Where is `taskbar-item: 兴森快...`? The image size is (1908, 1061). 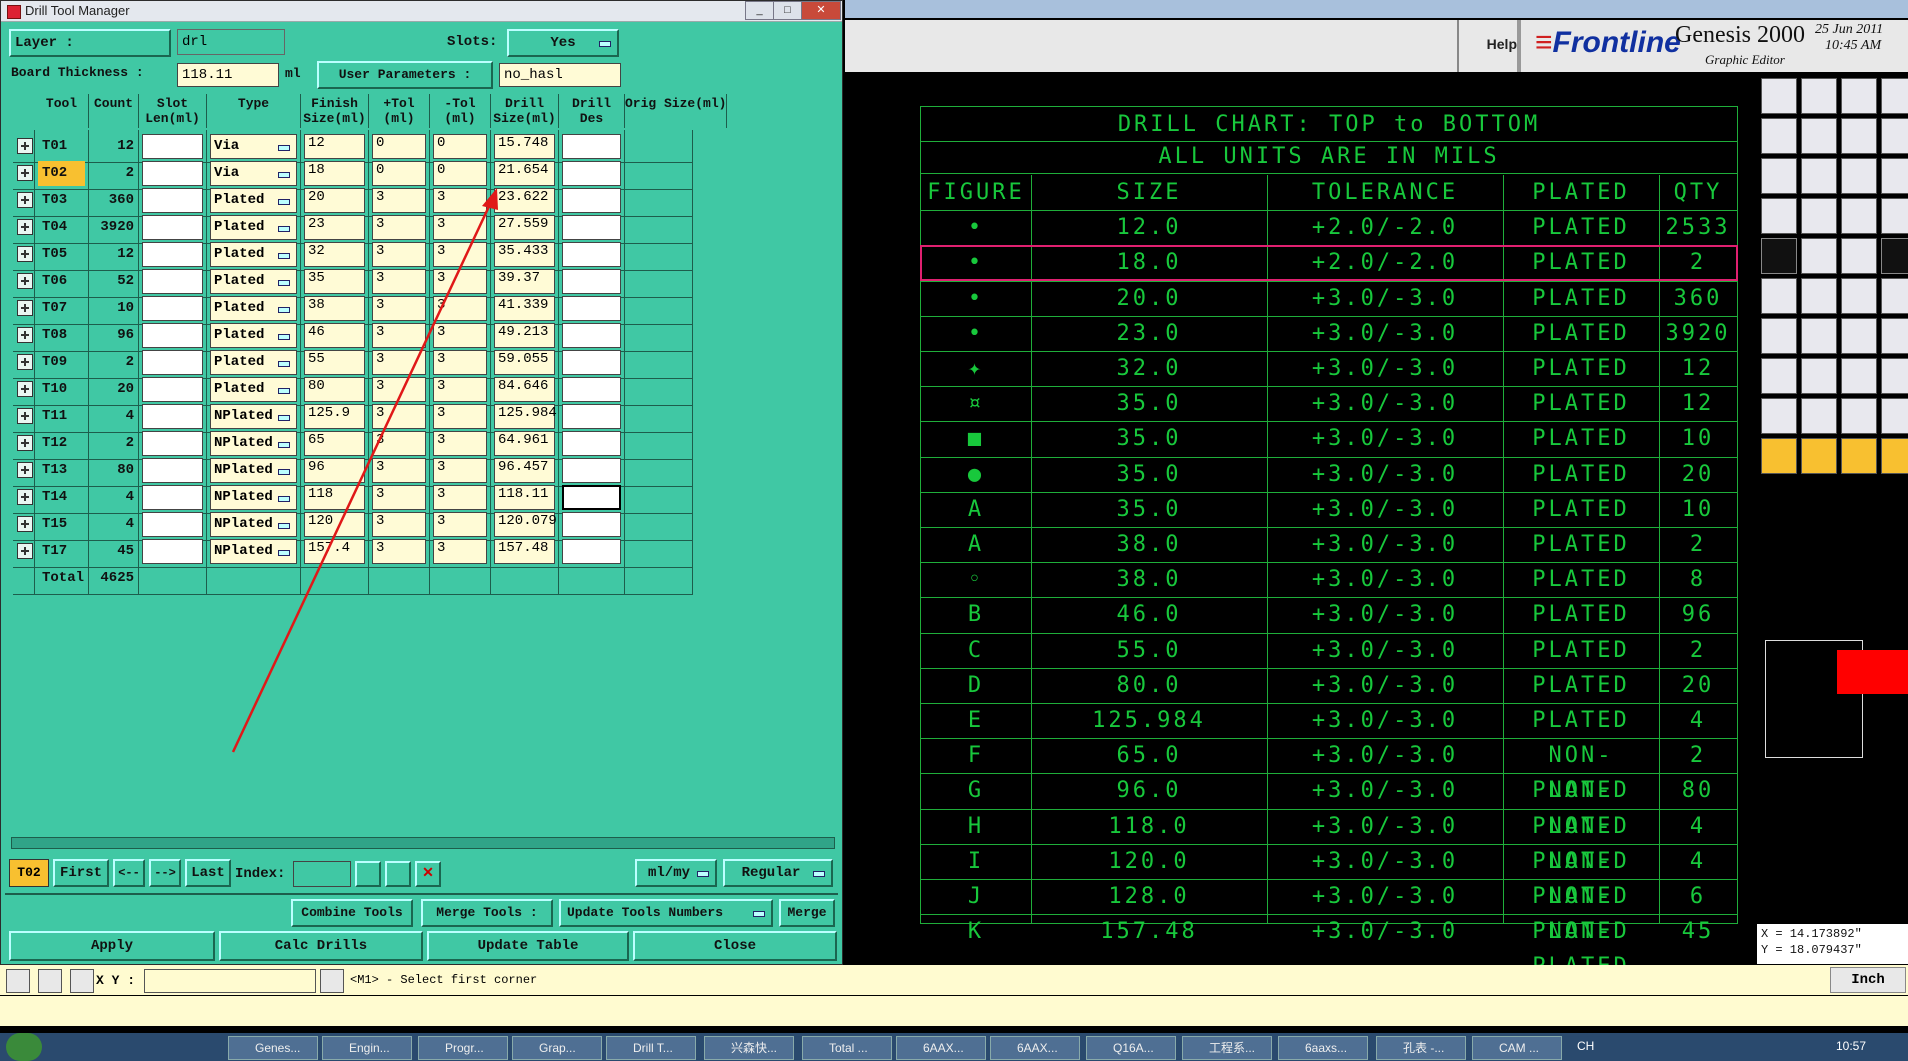
taskbar-item: 兴森快... is located at coordinates (749, 1048).